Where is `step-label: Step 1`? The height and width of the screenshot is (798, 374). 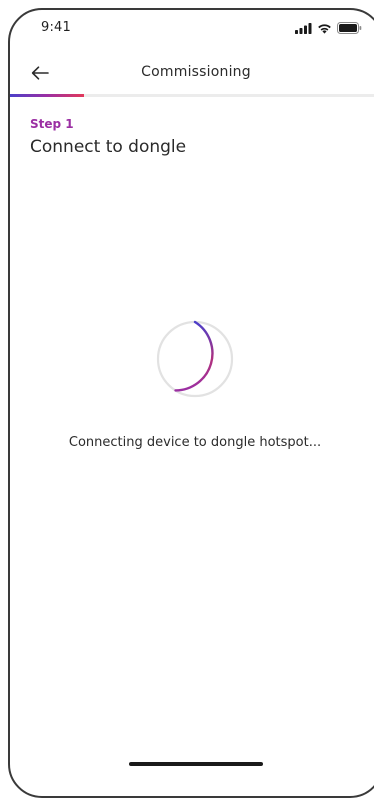
step-label: Step 1 is located at coordinates (52, 124).